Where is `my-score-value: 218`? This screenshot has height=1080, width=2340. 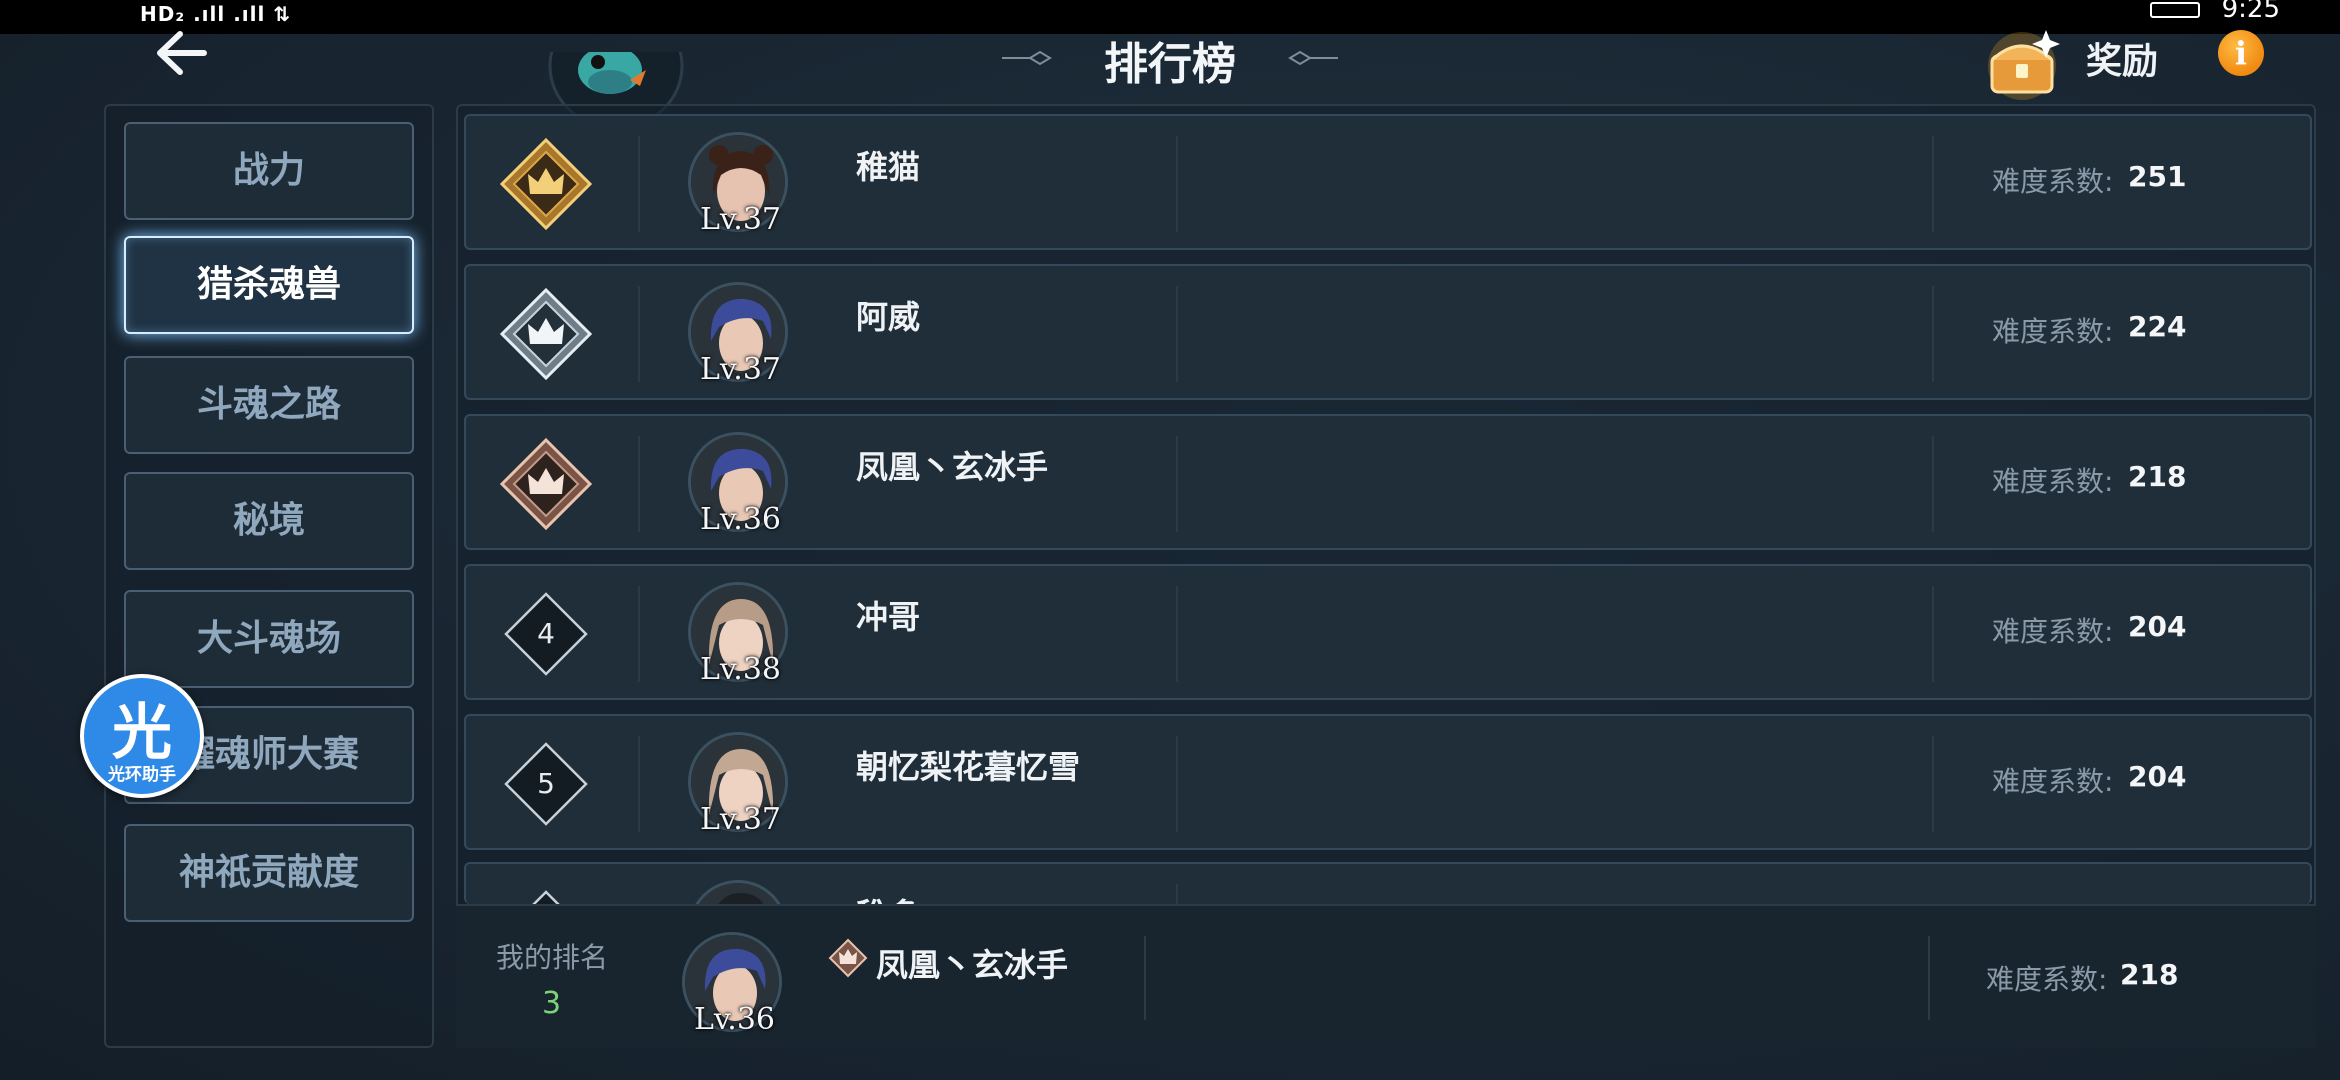
my-score-value: 218 is located at coordinates (2149, 974).